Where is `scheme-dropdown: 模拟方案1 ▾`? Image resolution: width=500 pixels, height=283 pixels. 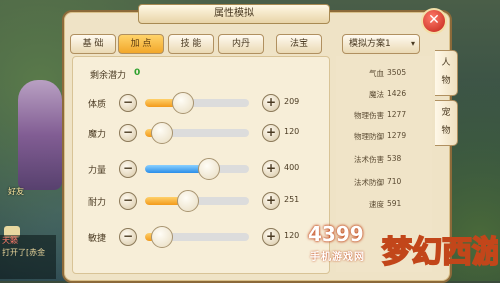
scheme-dropdown: 模拟方案1 ▾ is located at coordinates (381, 44).